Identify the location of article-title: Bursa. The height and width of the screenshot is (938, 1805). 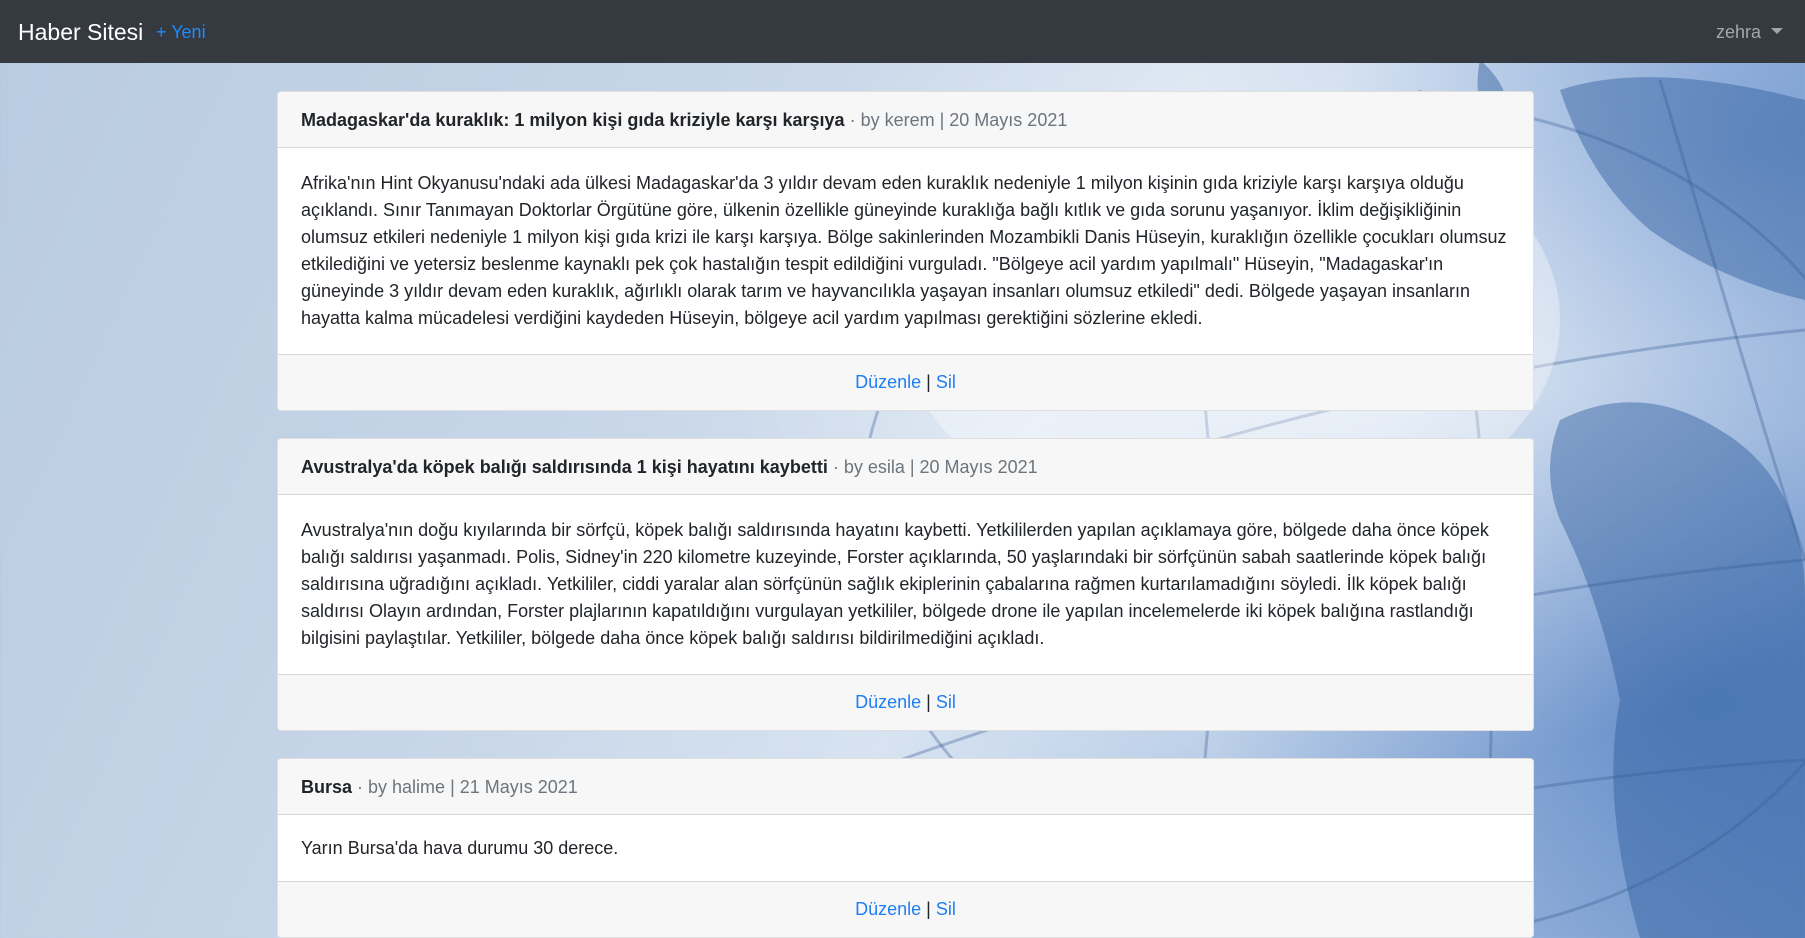
(327, 787).